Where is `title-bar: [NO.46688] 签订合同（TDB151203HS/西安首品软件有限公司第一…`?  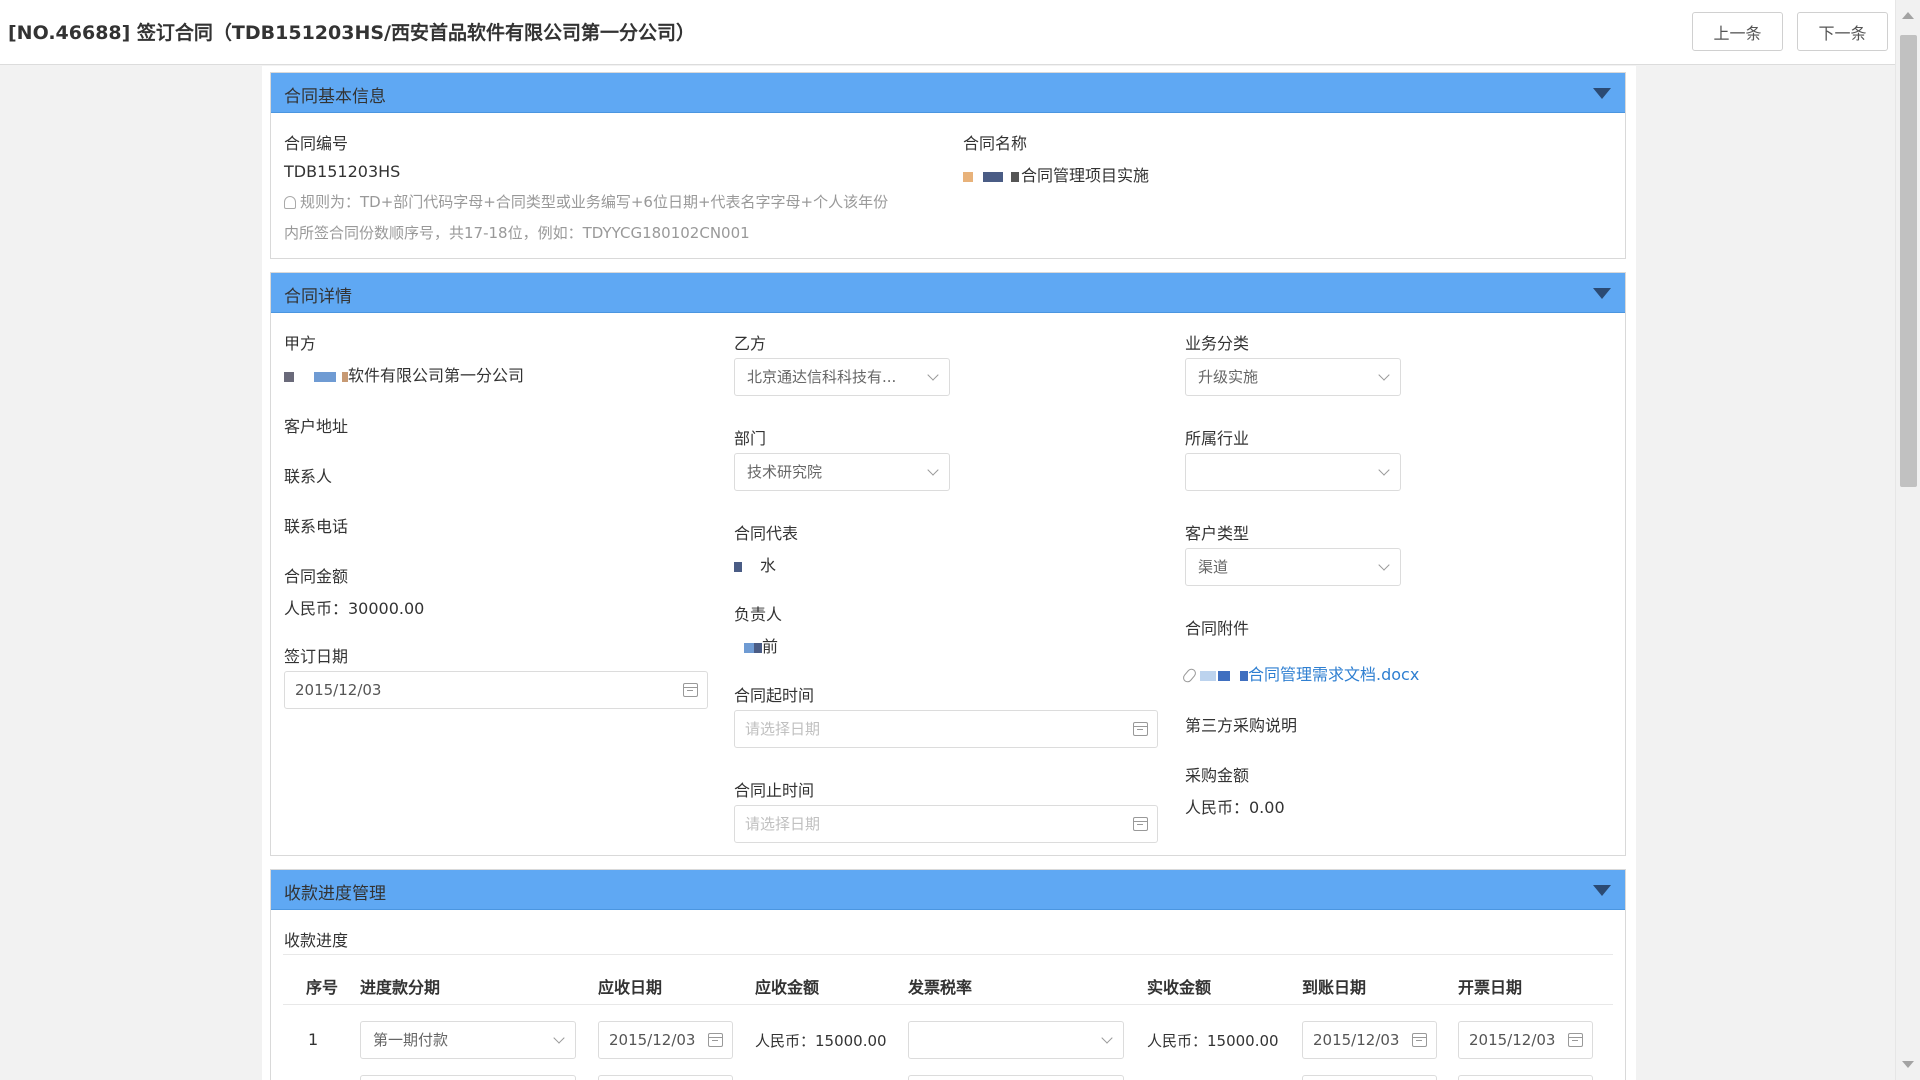 title-bar: [NO.46688] 签订合同（TDB151203HS/西安首品软件有限公司第一… is located at coordinates (947, 32).